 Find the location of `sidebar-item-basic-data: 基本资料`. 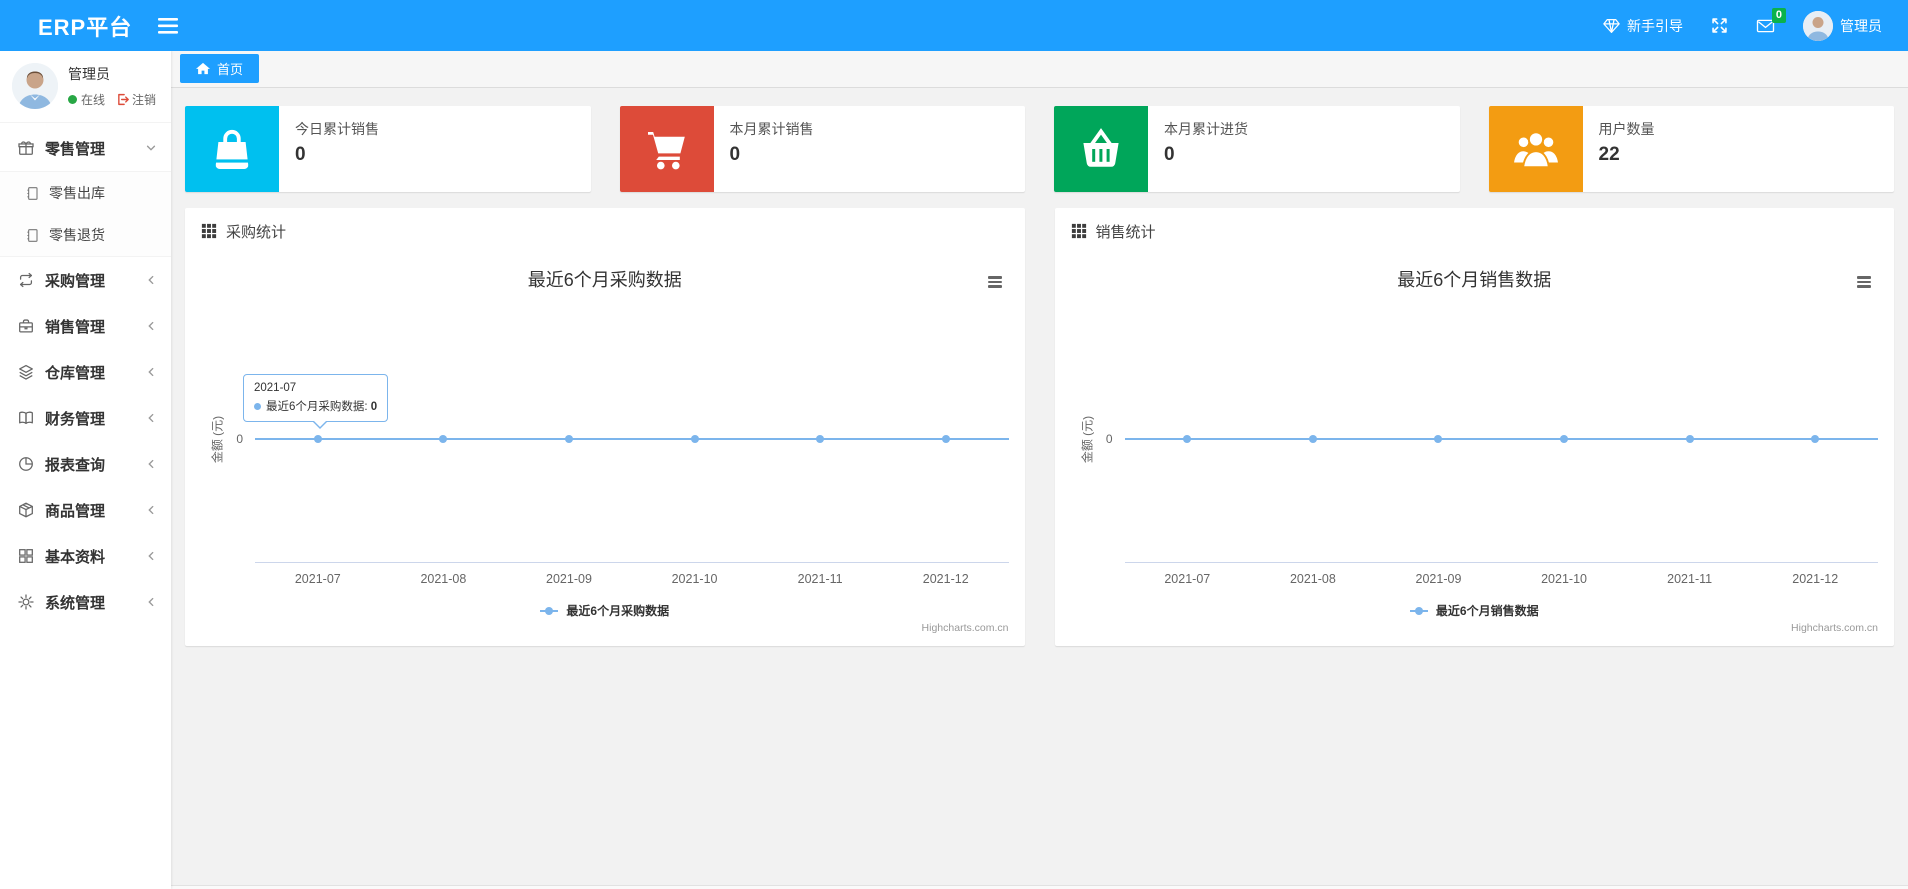

sidebar-item-basic-data: 基本资料 is located at coordinates (85, 556).